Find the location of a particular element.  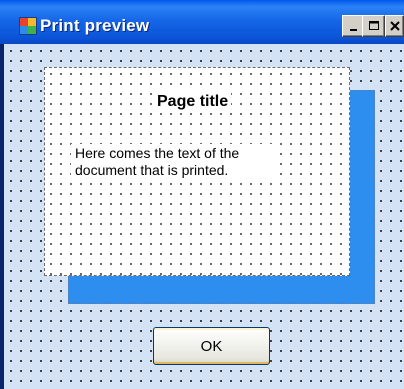

window-title: Print preview is located at coordinates (95, 25).